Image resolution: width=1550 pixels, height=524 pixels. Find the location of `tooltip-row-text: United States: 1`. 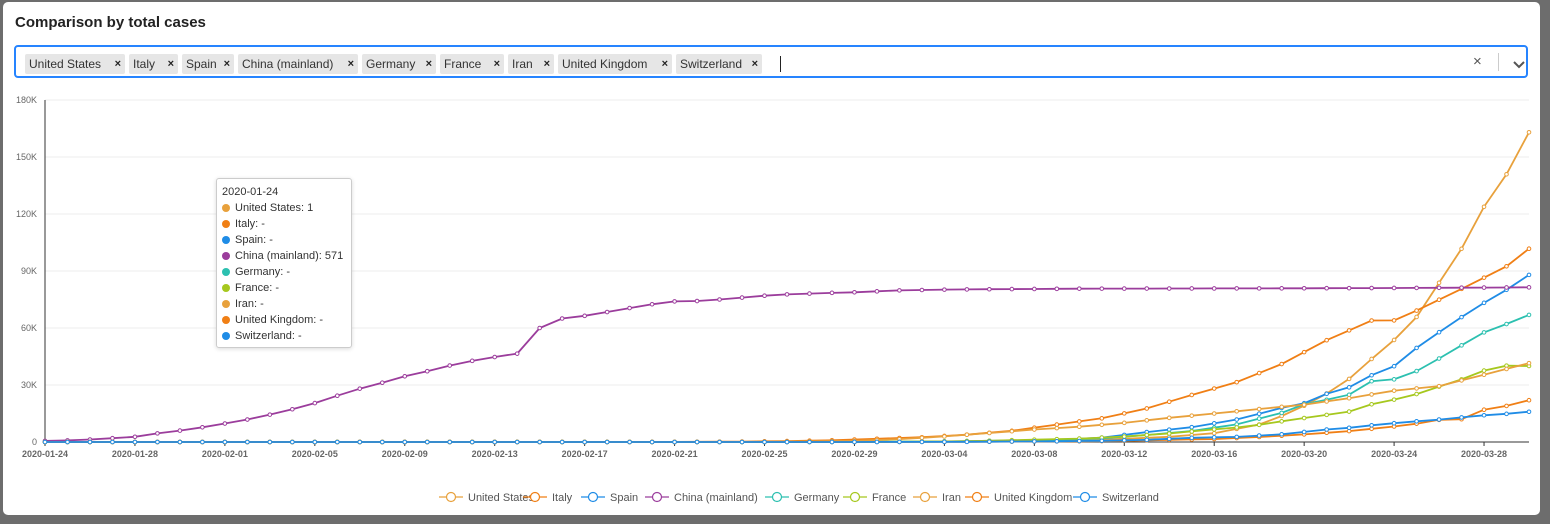

tooltip-row-text: United States: 1 is located at coordinates (274, 208).